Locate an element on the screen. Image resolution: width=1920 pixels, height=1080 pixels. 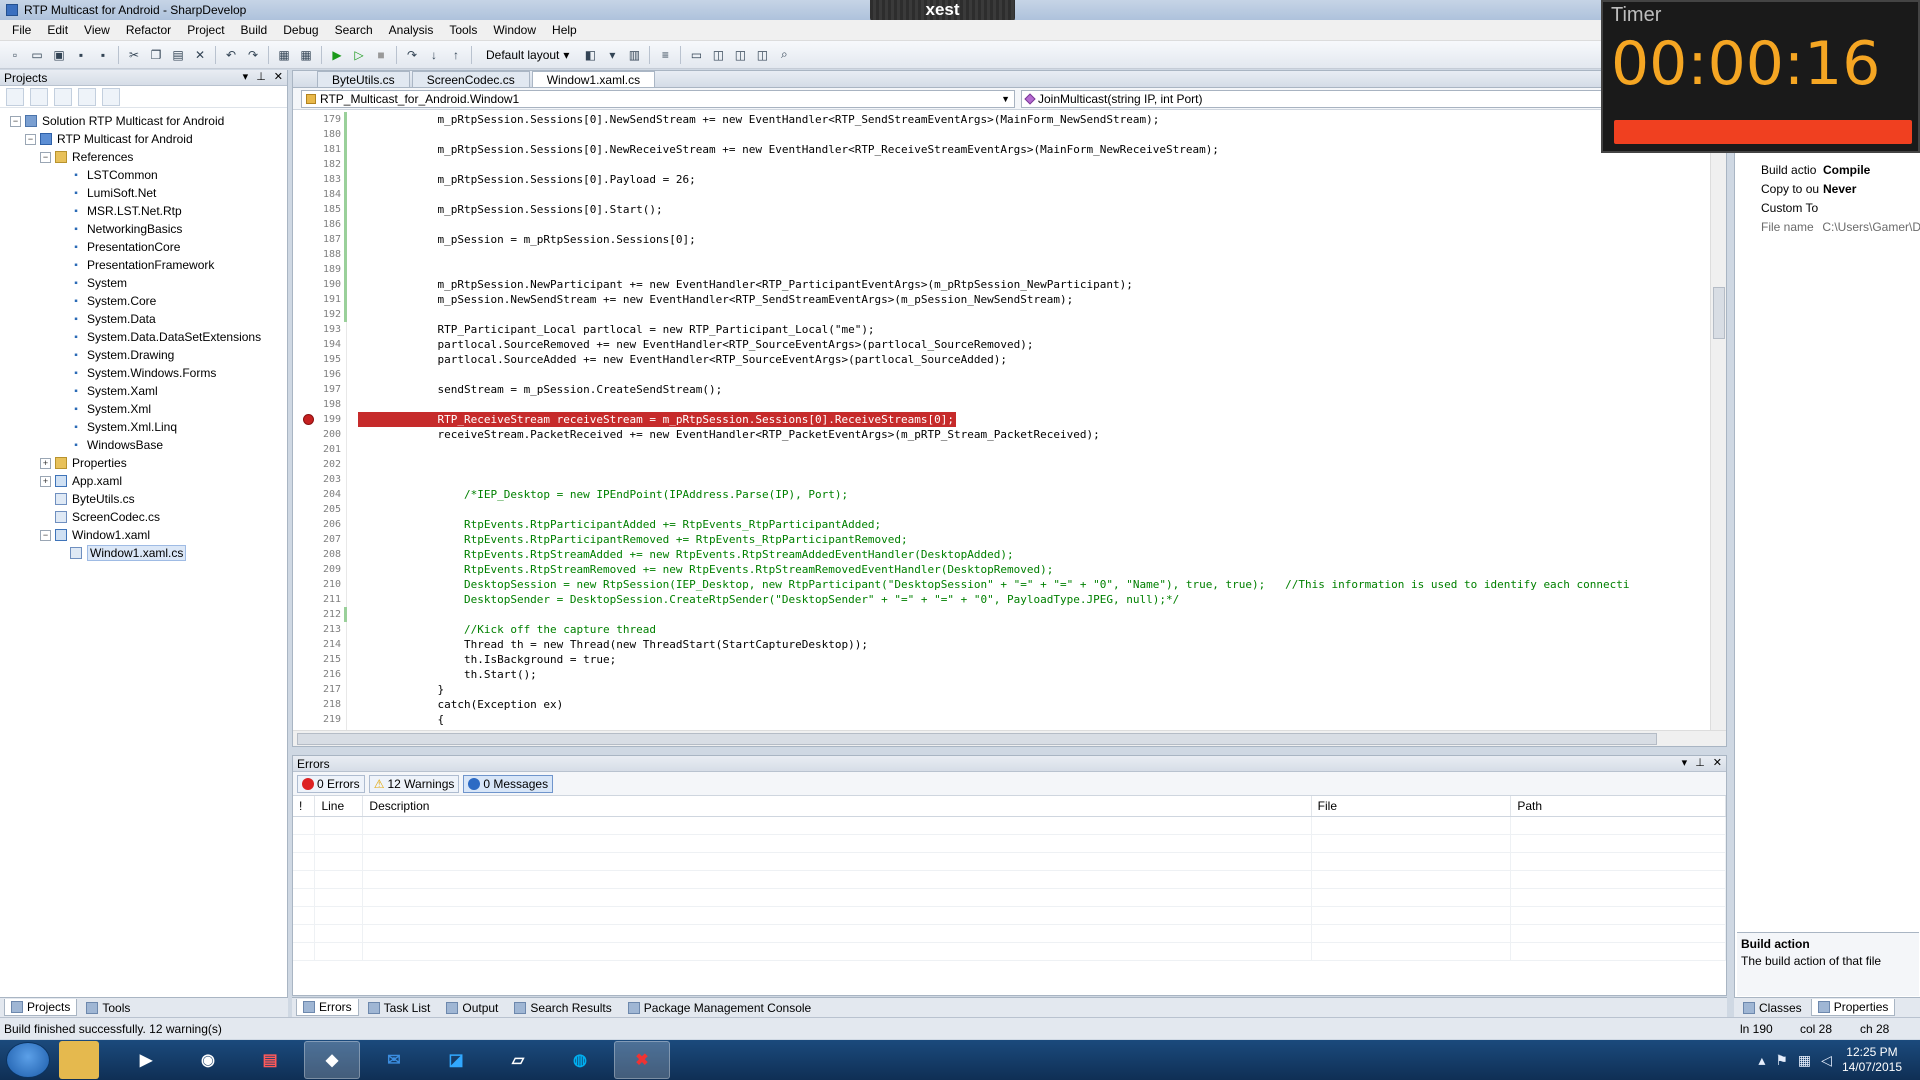
tab-classes: Classes is located at coordinates (1772, 1008).